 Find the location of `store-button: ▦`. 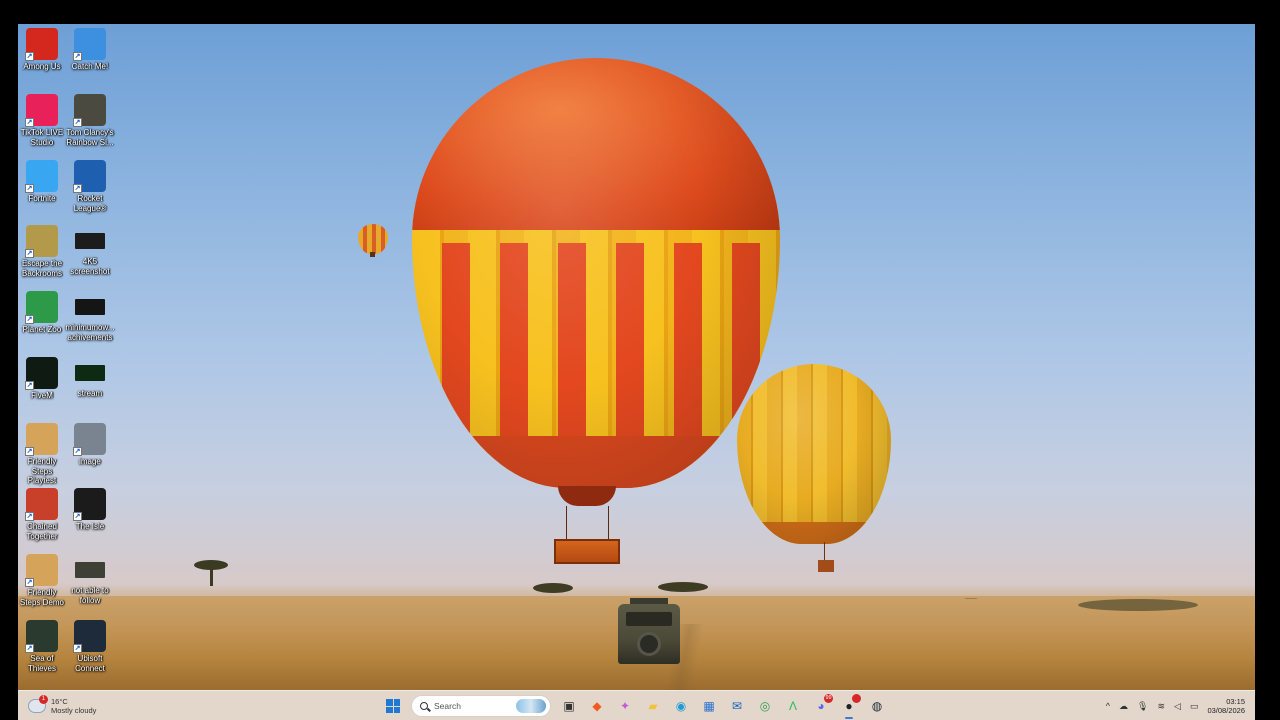

store-button: ▦ is located at coordinates (709, 706).